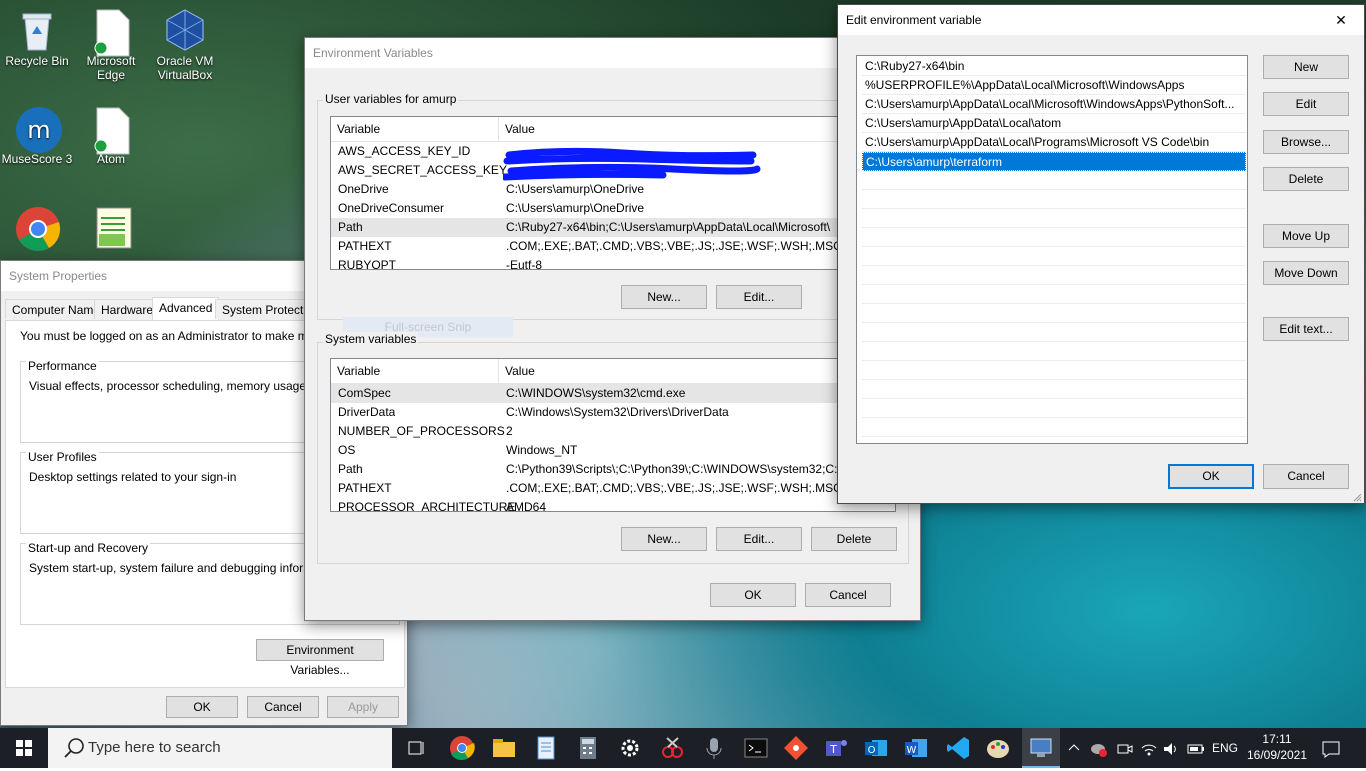 The width and height of the screenshot is (1366, 771). What do you see at coordinates (854, 539) in the screenshot?
I see `system-delete-button: Delete` at bounding box center [854, 539].